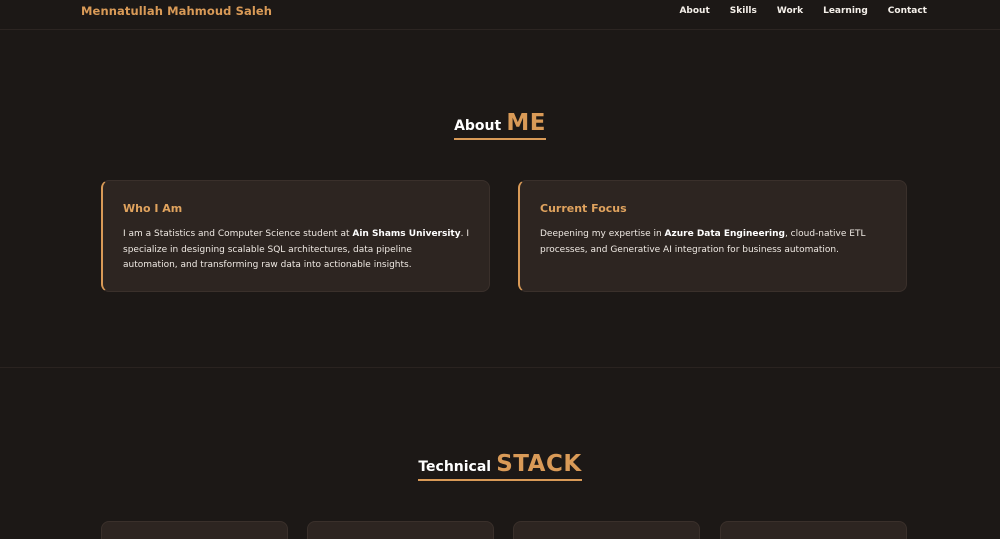 The image size is (1000, 539). Describe the element at coordinates (539, 464) in the screenshot. I see `stack-title-accent: STACK` at that location.